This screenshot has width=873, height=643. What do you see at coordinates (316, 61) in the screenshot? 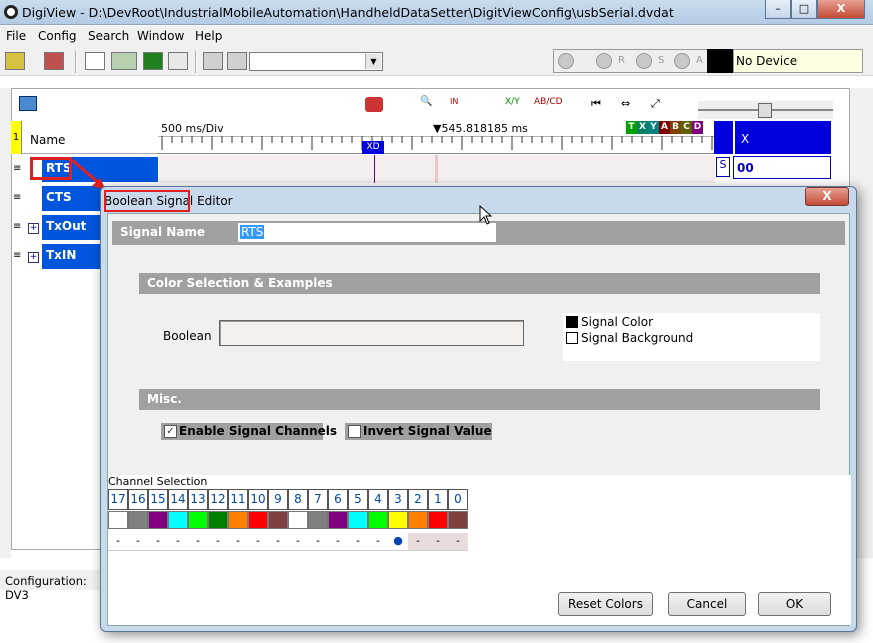
I see `search-combo: ▼` at bounding box center [316, 61].